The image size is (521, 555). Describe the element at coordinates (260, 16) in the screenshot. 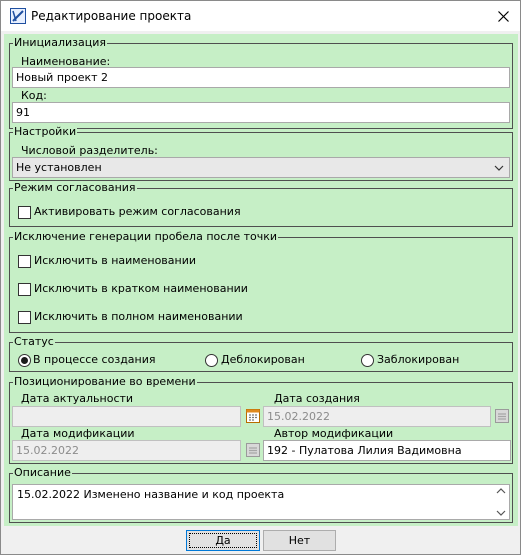

I see `title-bar: Редактирование проекта` at that location.